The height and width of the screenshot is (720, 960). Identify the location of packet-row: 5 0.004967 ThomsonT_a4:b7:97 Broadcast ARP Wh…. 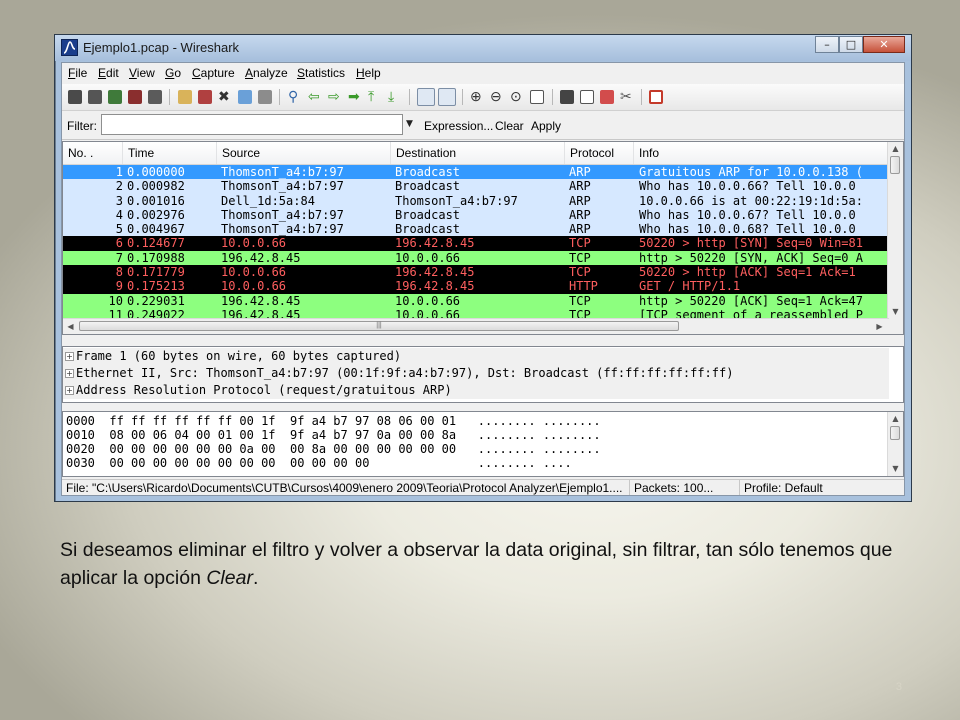
(476, 229).